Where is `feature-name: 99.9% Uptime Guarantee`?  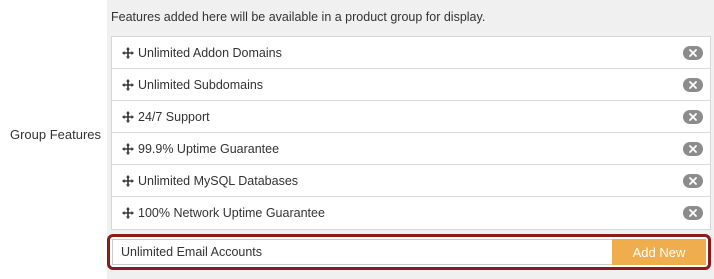
feature-name: 99.9% Uptime Guarantee is located at coordinates (209, 148).